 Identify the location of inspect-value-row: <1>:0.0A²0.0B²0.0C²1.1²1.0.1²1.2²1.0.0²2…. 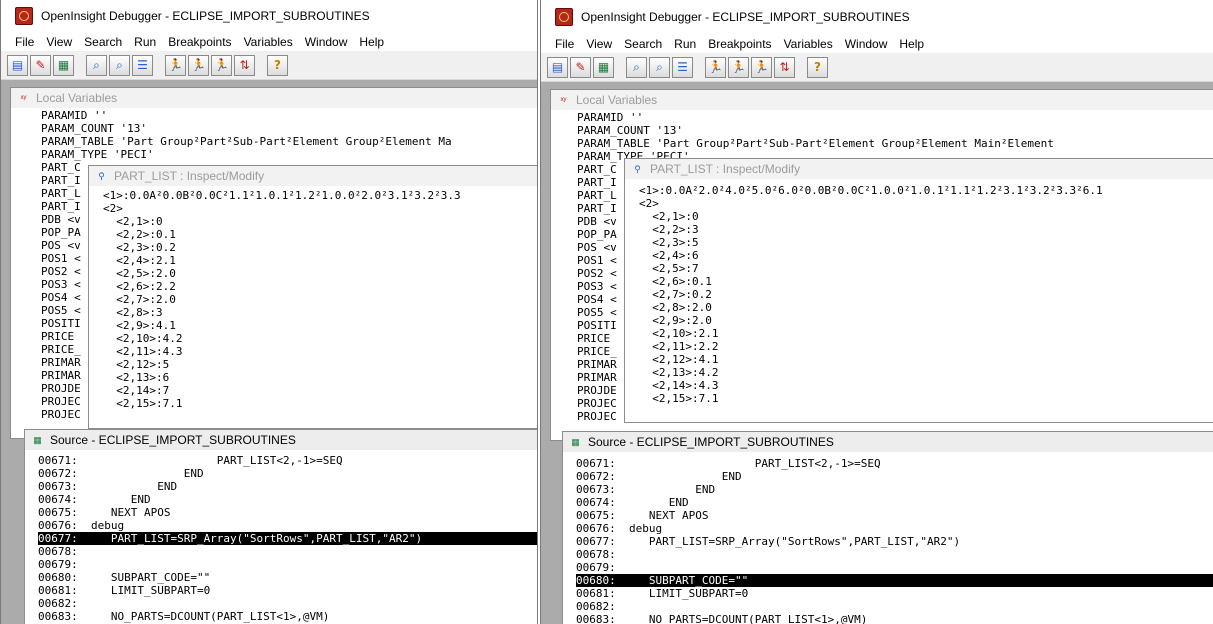
(282, 195).